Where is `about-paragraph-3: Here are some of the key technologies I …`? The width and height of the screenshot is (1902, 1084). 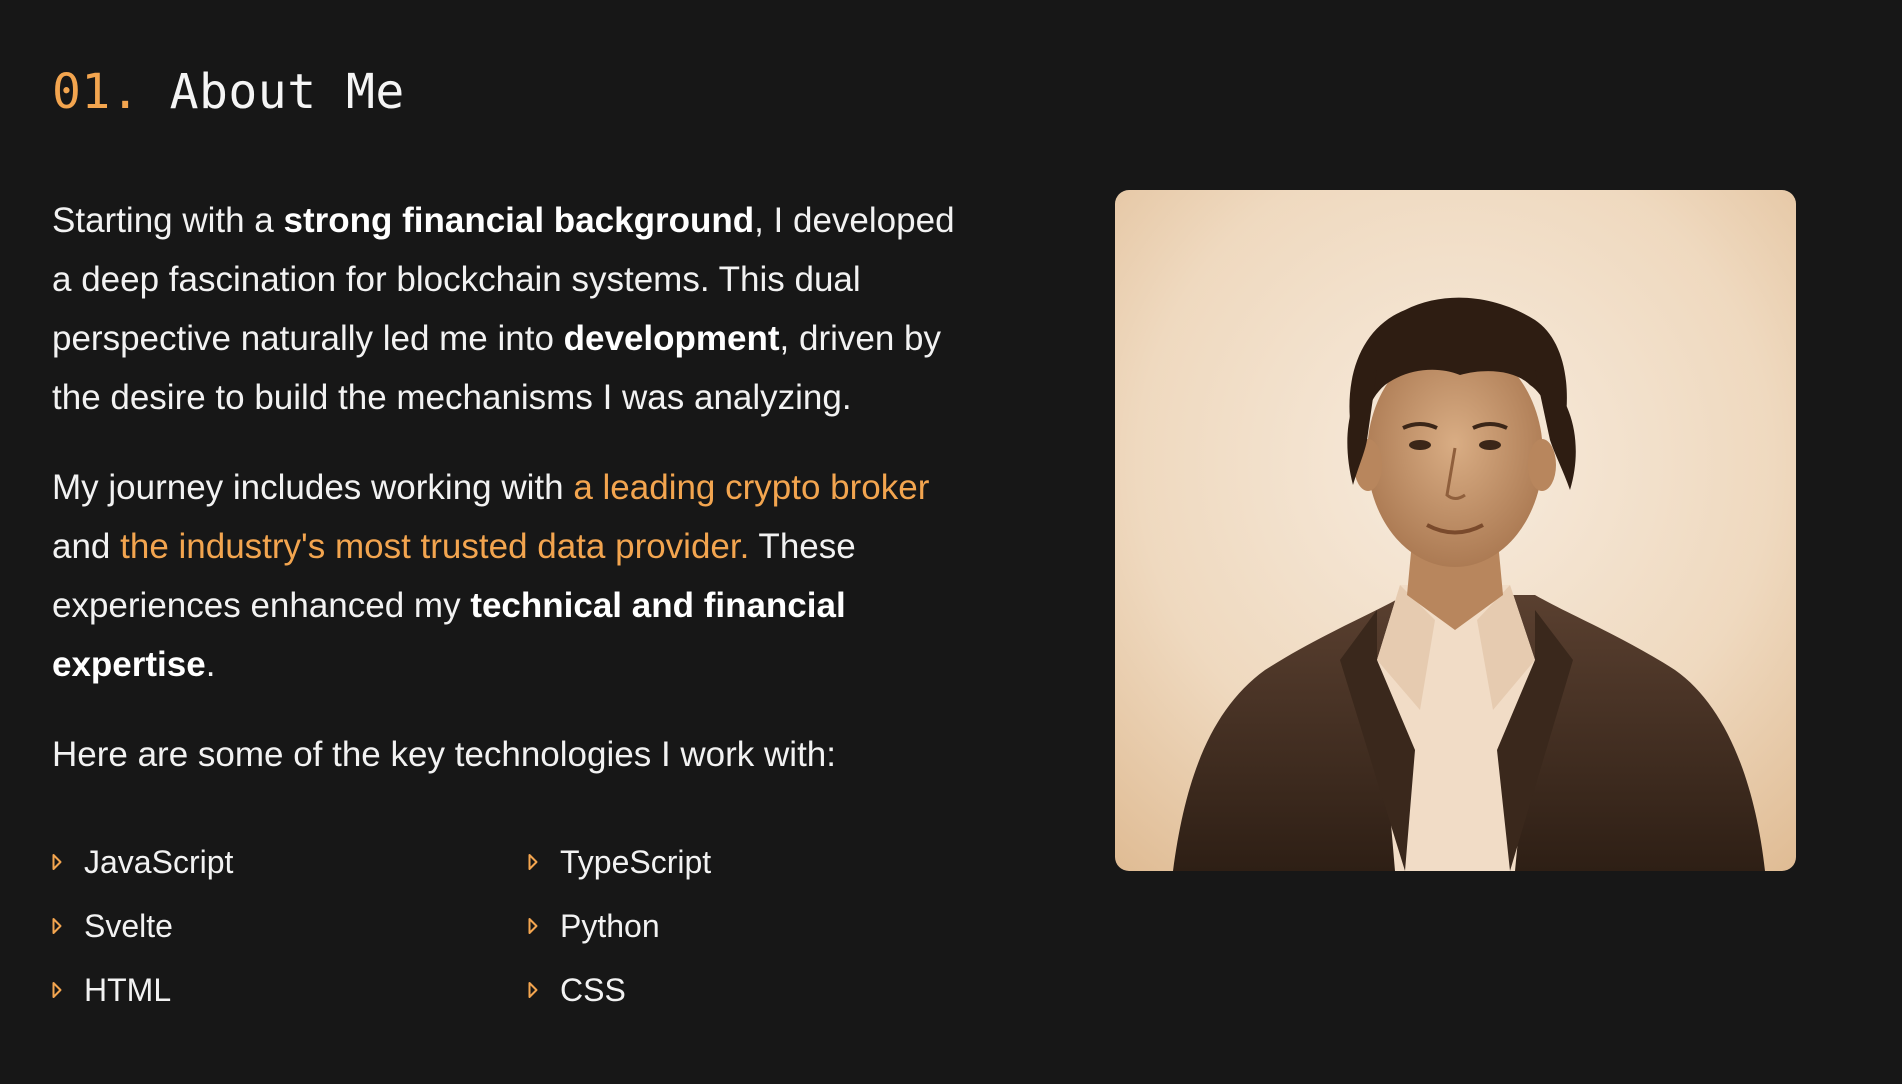 about-paragraph-3: Here are some of the key technologies I … is located at coordinates (444, 754).